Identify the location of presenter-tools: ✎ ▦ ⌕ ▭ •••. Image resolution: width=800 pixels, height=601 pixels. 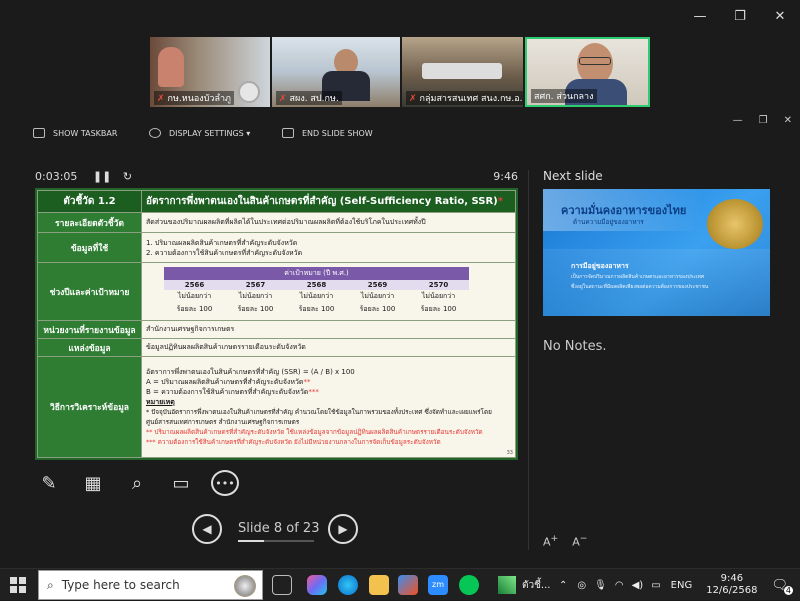
(140, 483).